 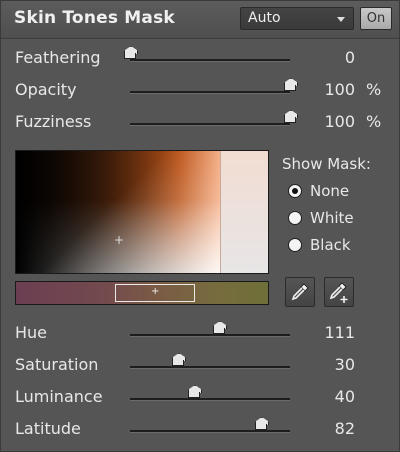 What do you see at coordinates (374, 89) in the screenshot?
I see `opacity-unit: %` at bounding box center [374, 89].